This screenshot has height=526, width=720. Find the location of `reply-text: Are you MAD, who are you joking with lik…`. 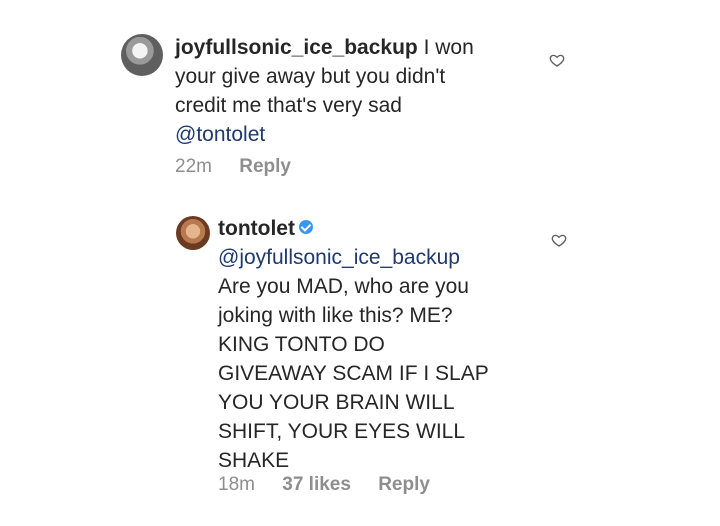

reply-text: Are you MAD, who are you joking with lik… is located at coordinates (353, 373).